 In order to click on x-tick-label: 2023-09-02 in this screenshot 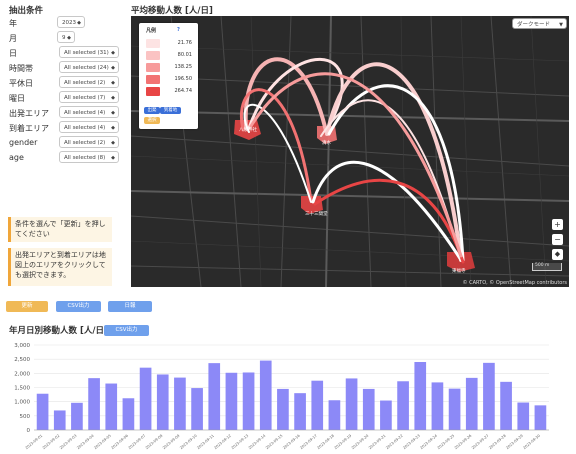, I will do `click(51, 442)`.